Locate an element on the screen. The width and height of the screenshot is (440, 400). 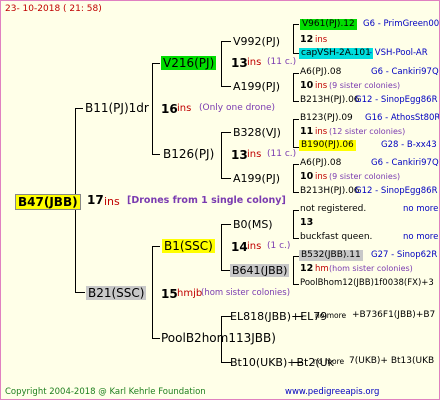
queen-v216: V216(PJ) is located at coordinates (189, 63).